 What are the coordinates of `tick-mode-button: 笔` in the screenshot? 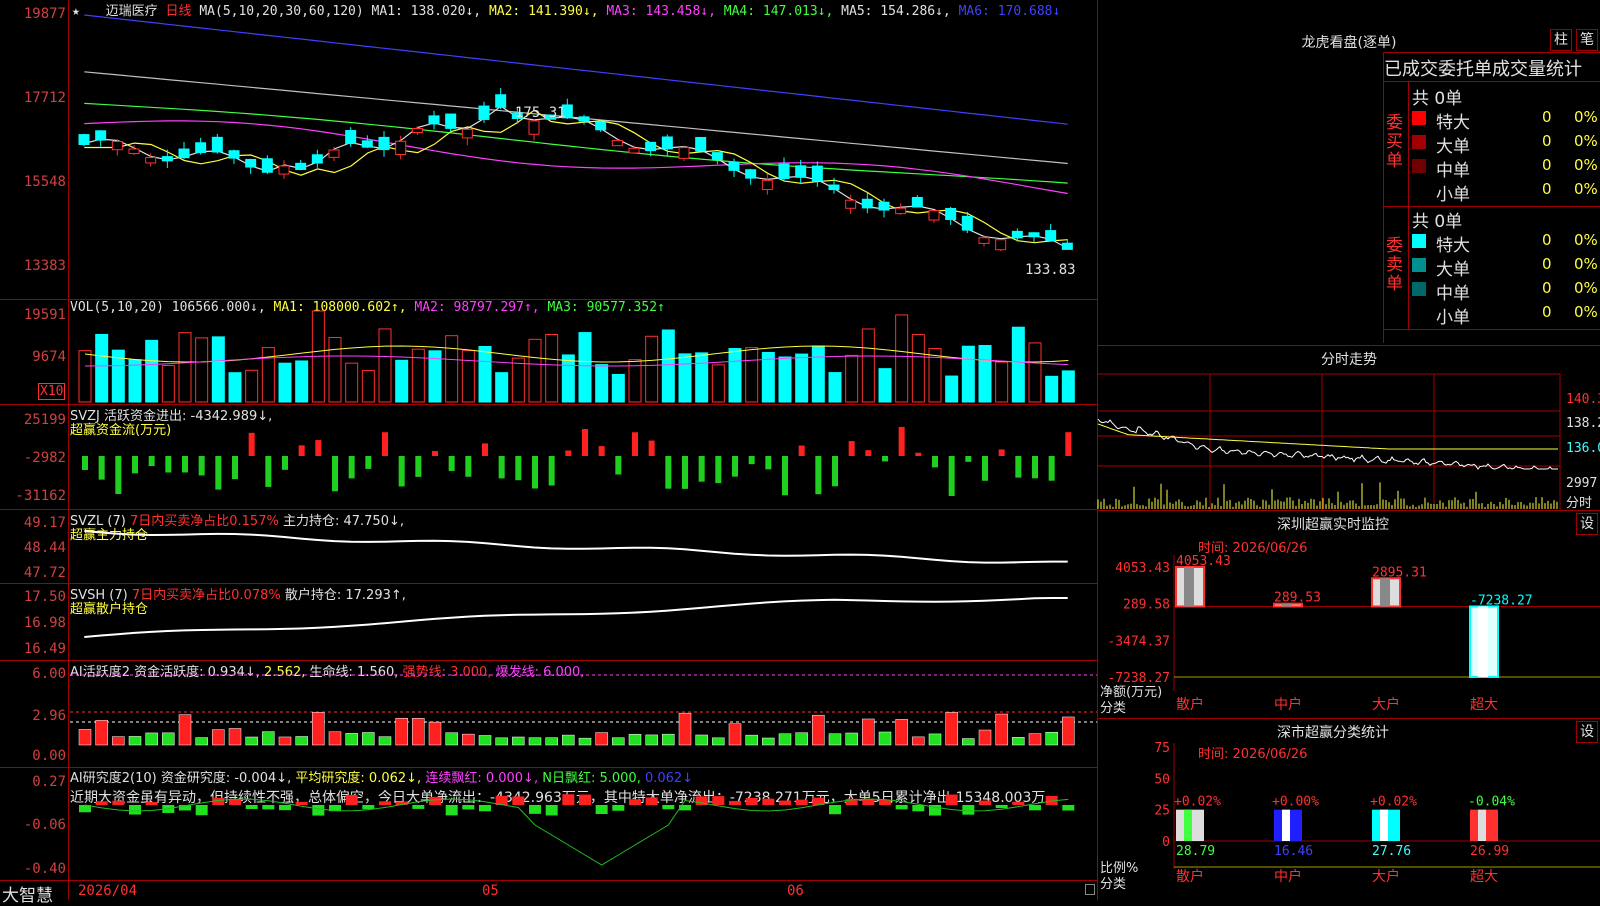 It's located at (1587, 40).